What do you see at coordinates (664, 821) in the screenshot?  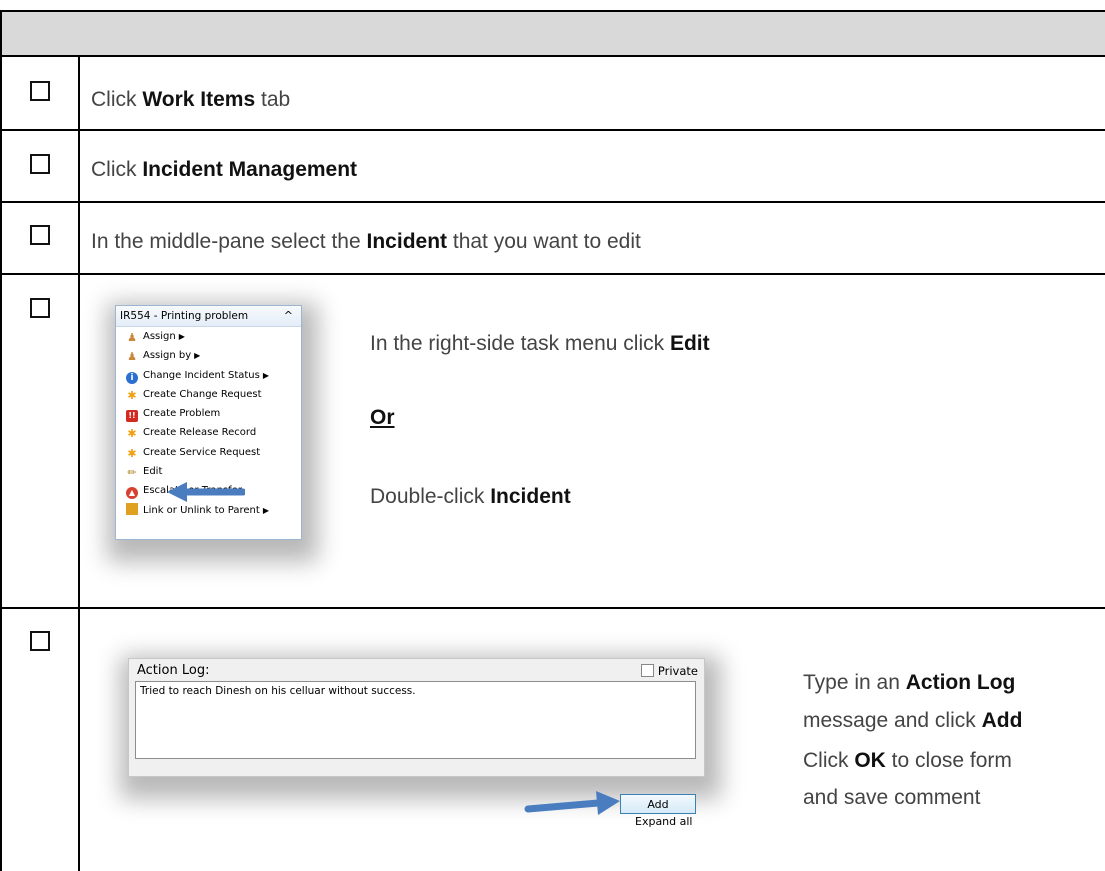 I see `expand-all-link: Expand all` at bounding box center [664, 821].